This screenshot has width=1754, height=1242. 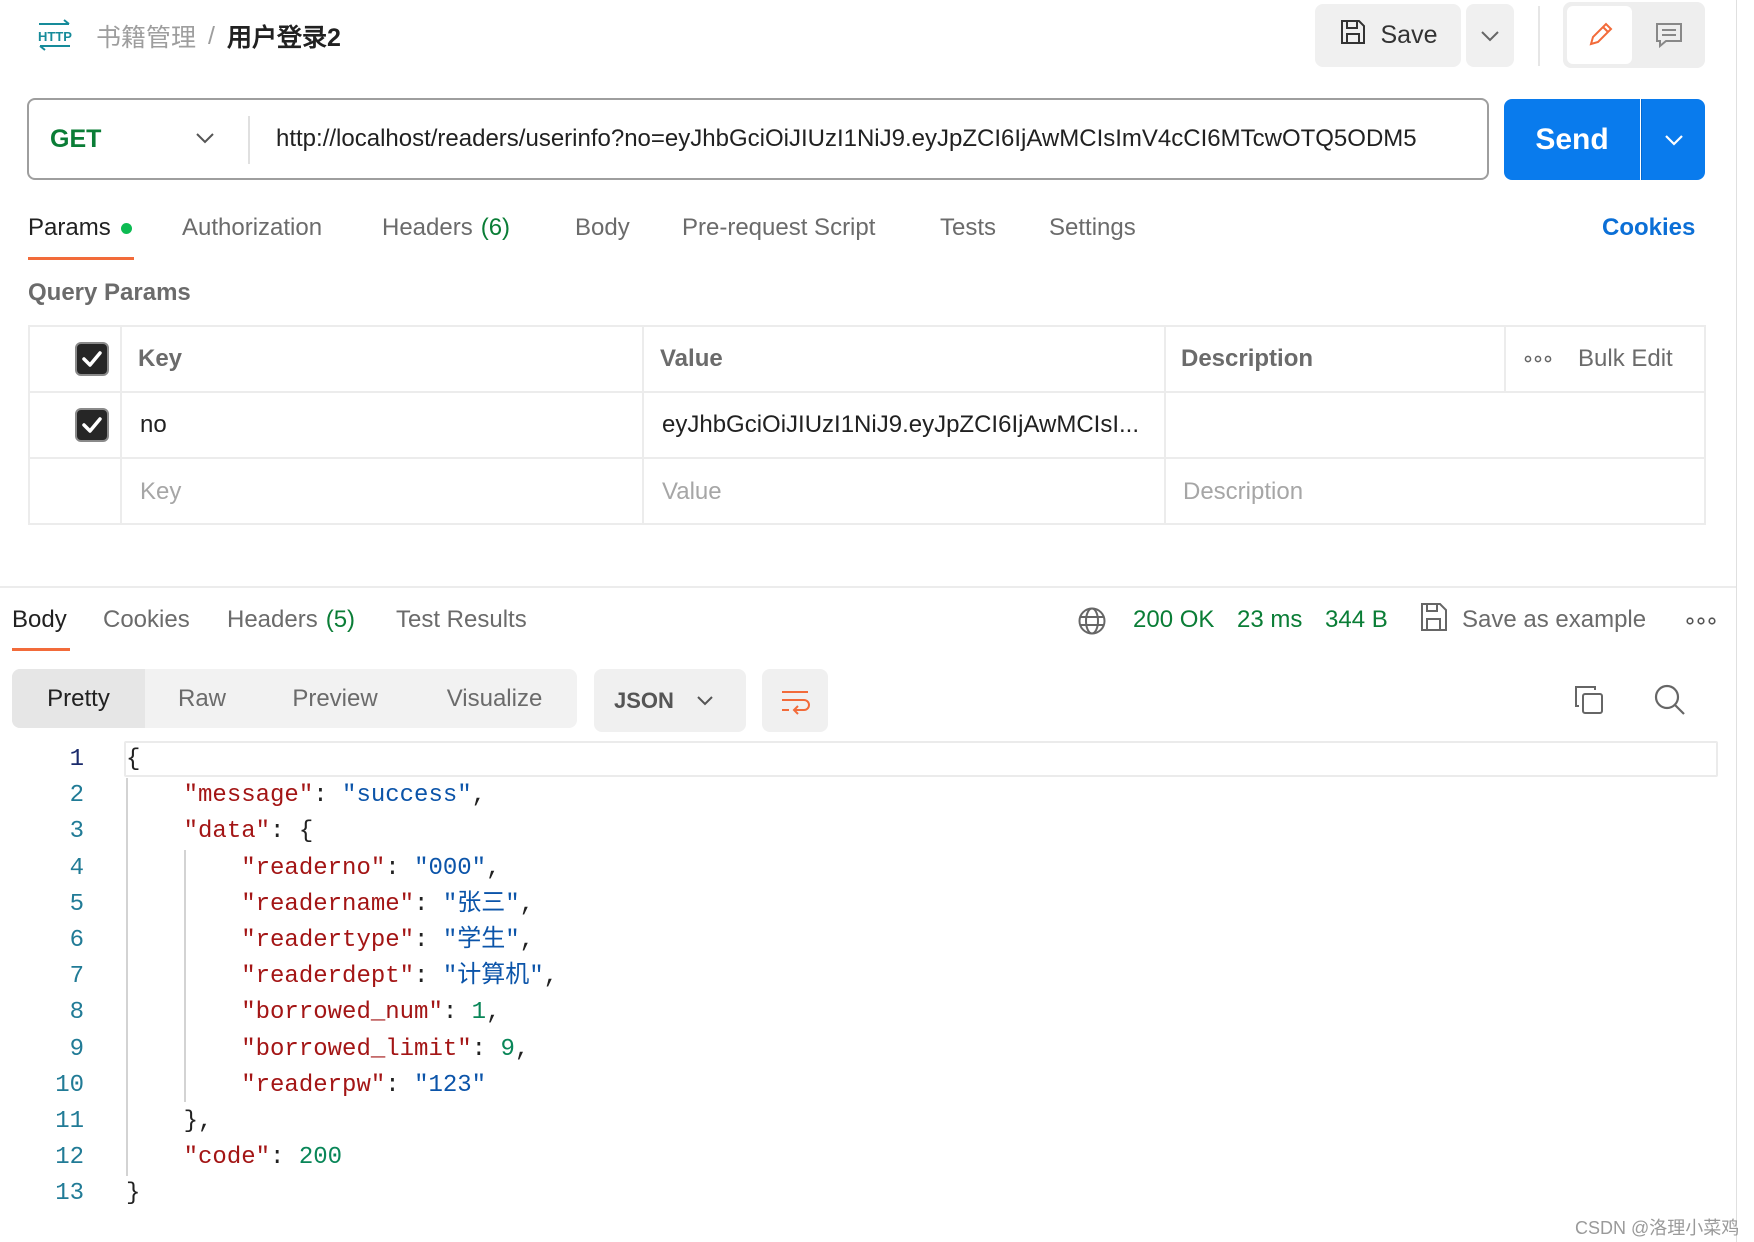 I want to click on breadcrumb-collection: 书籍管理, so click(x=146, y=36).